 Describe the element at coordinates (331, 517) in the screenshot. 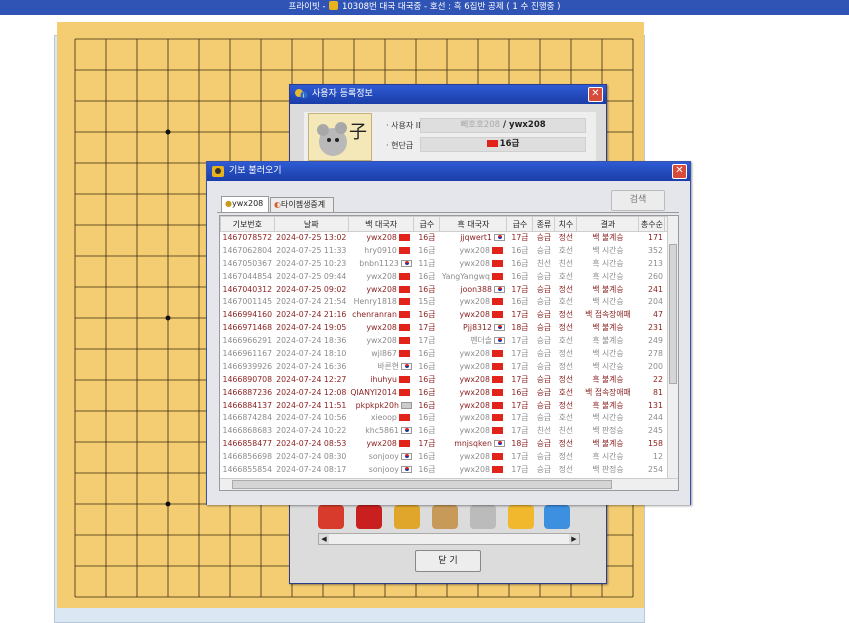

I see `bag-icon` at that location.